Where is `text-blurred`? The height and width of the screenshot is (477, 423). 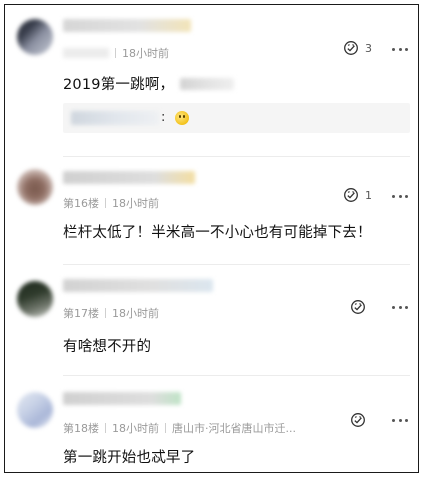 text-blurred is located at coordinates (207, 84).